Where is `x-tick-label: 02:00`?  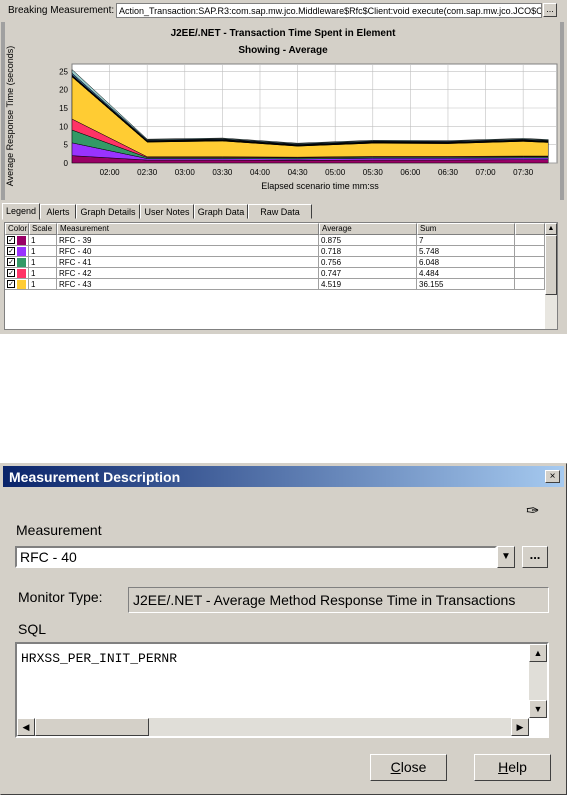 x-tick-label: 02:00 is located at coordinates (110, 172).